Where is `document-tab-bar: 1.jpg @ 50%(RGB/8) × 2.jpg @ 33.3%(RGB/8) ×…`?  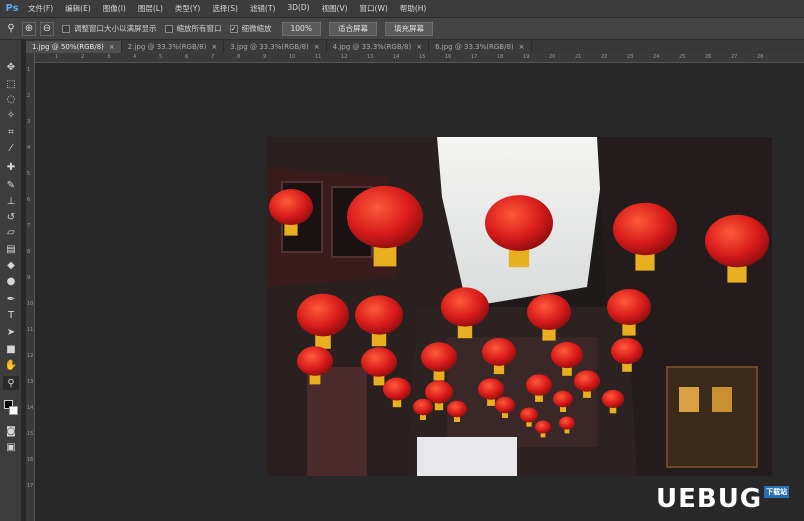 document-tab-bar: 1.jpg @ 50%(RGB/8) × 2.jpg @ 33.3%(RGB/8) ×… is located at coordinates (415, 46).